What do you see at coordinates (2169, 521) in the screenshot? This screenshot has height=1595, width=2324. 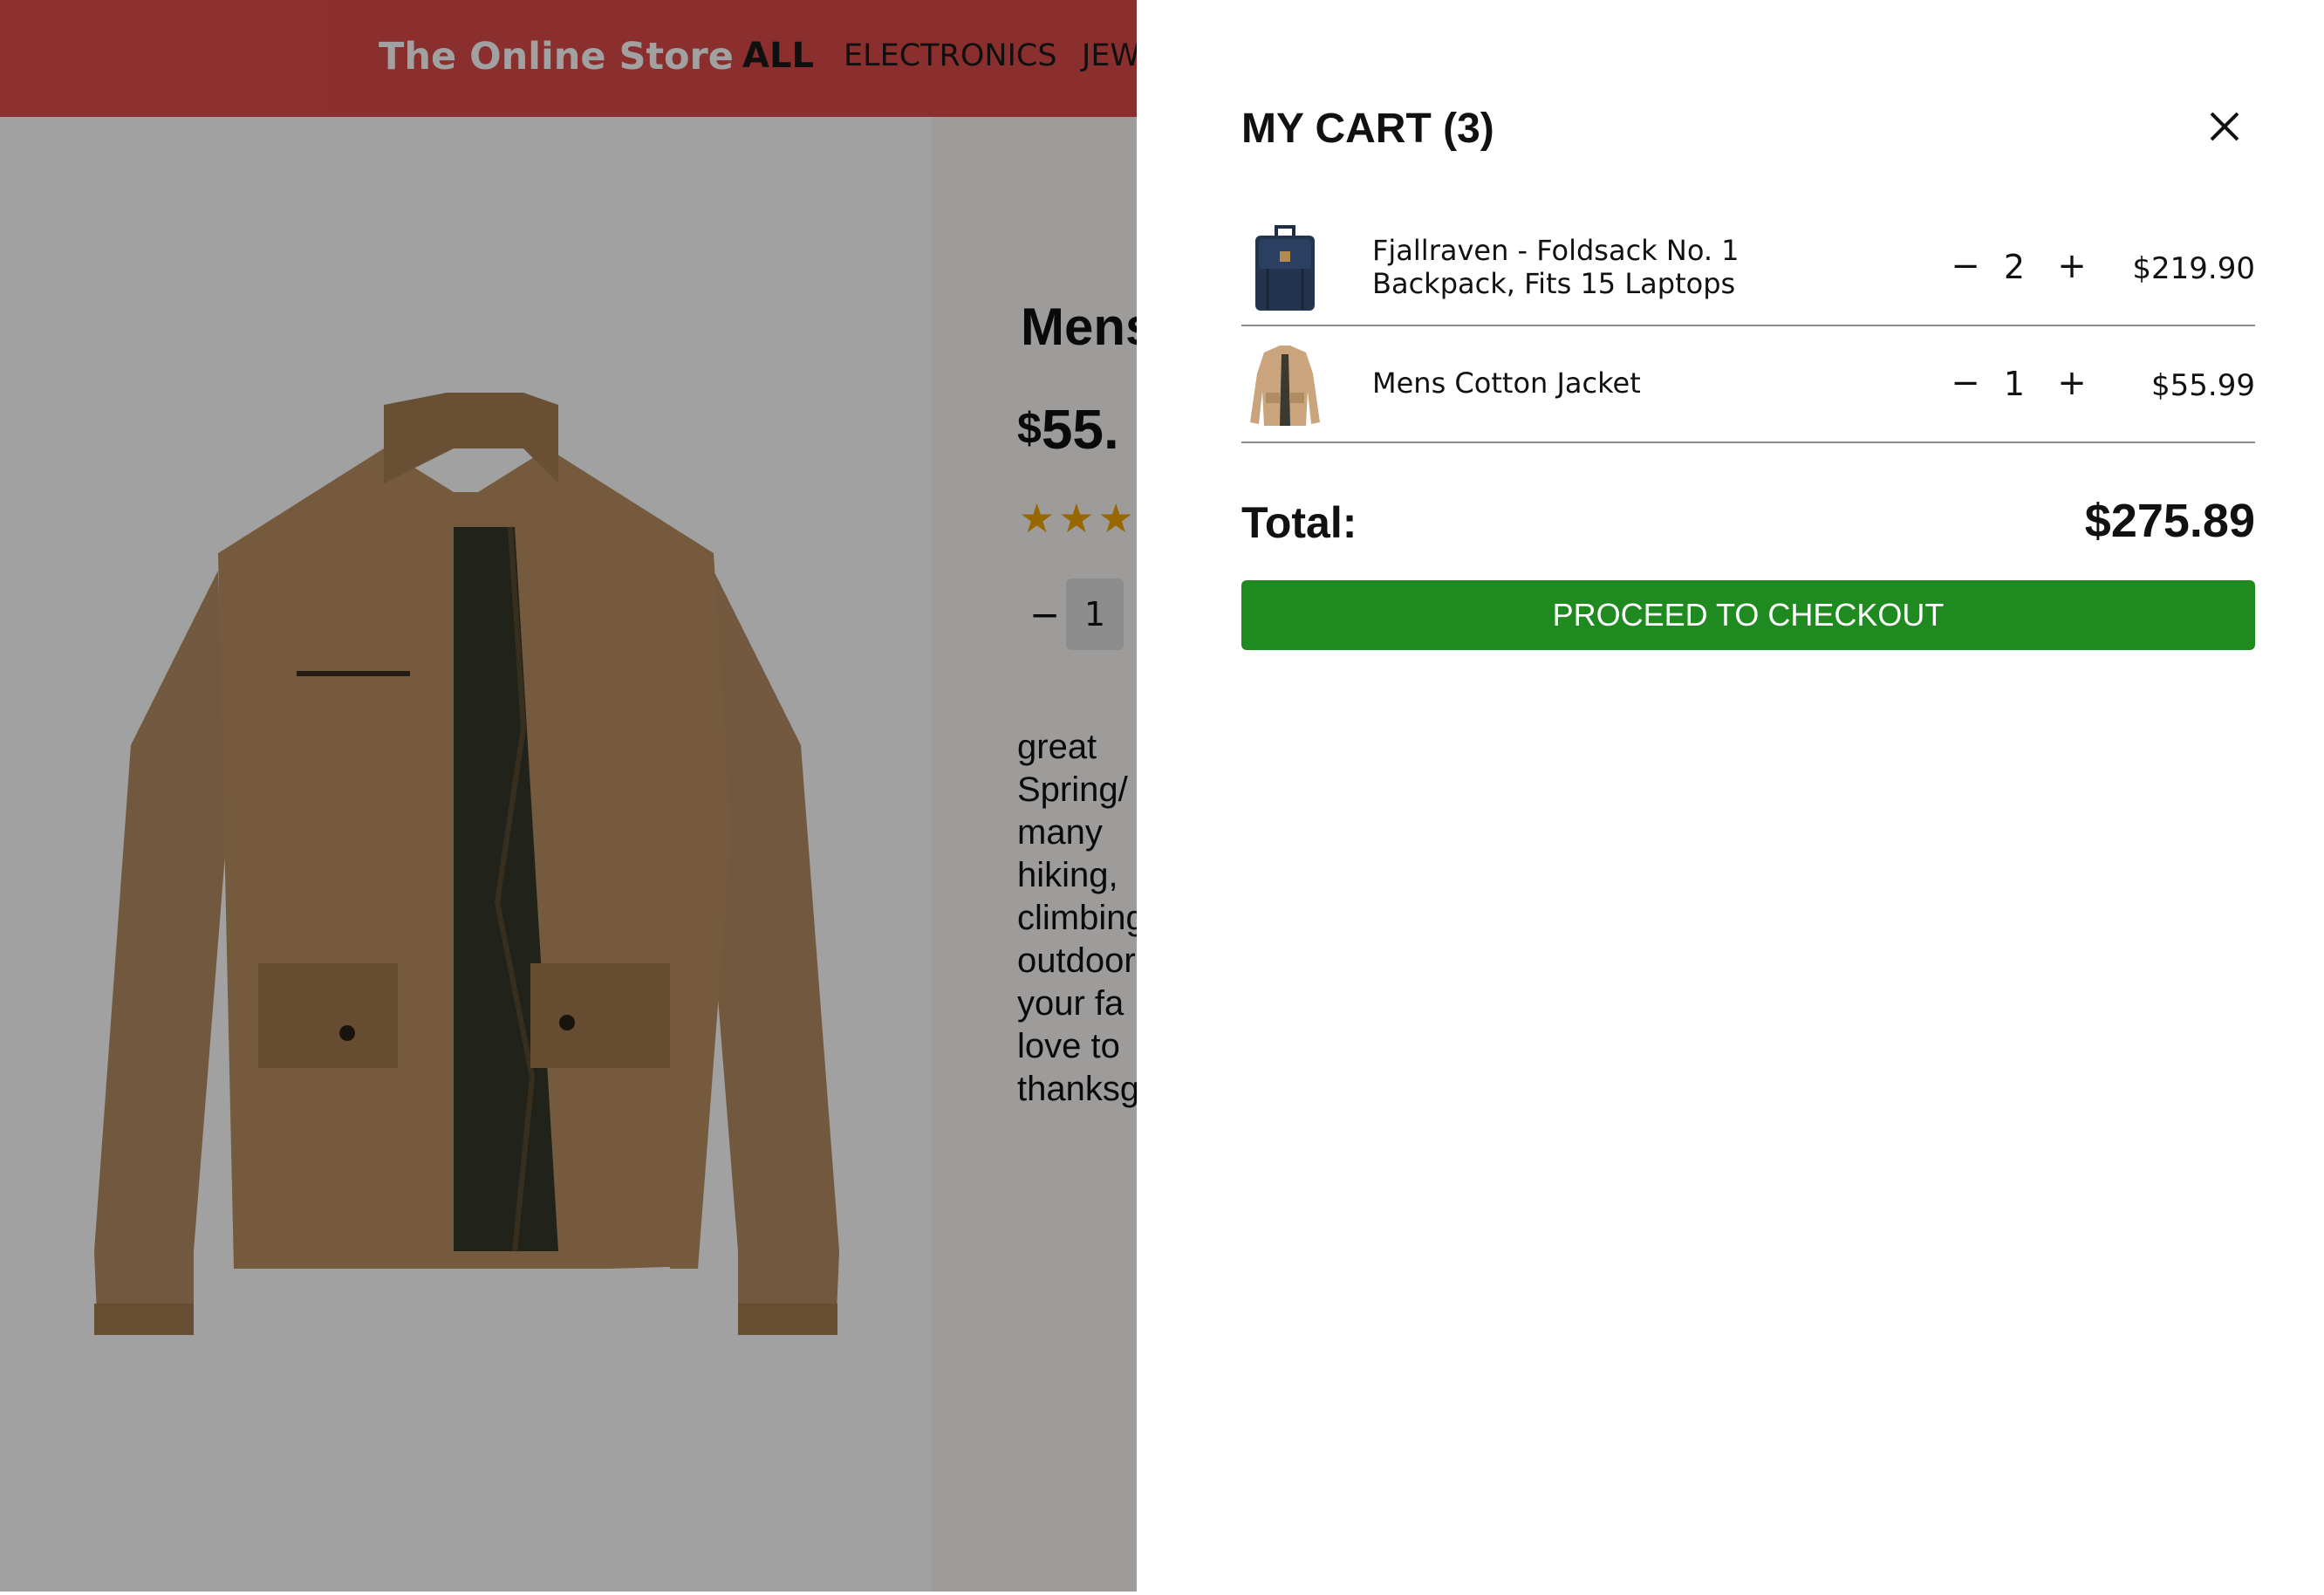 I see `total-value: $275.89` at bounding box center [2169, 521].